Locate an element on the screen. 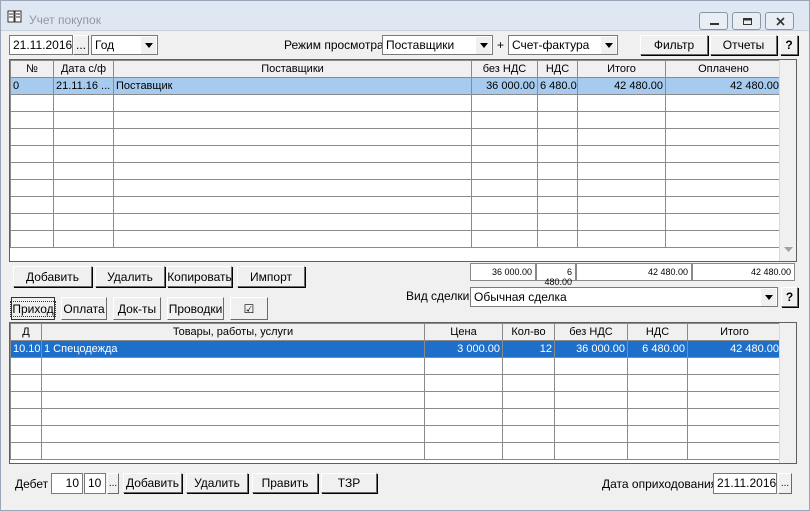 The height and width of the screenshot is (511, 810). col-price: Цена is located at coordinates (463, 332).